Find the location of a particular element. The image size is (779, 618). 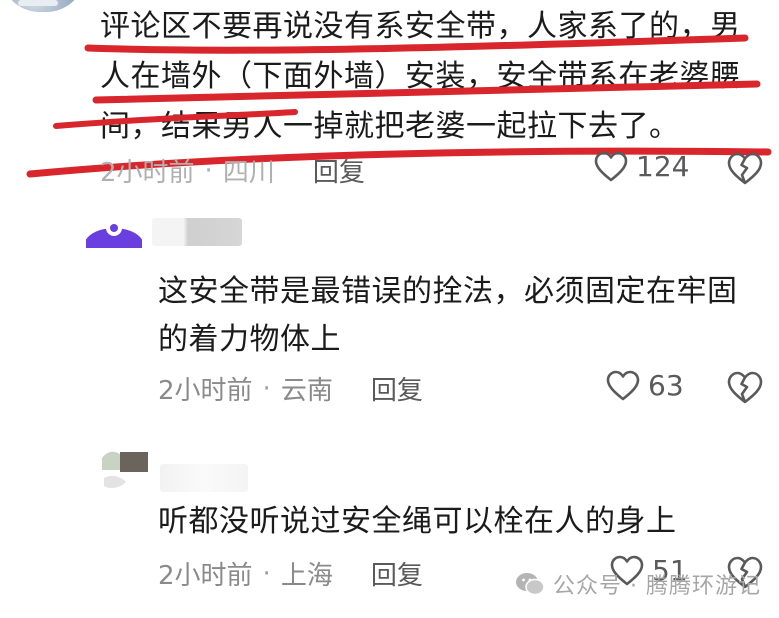

wechat-icon is located at coordinates (530, 584).